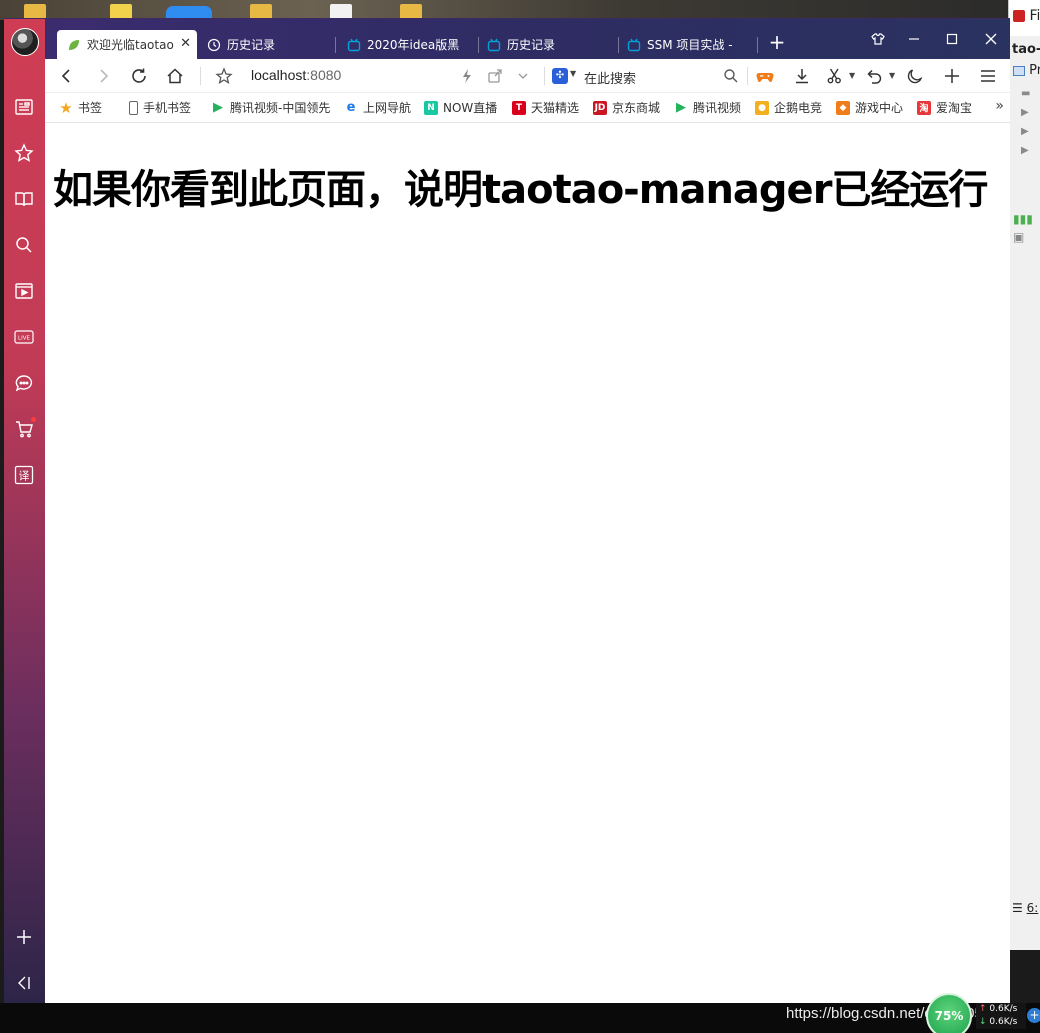 The height and width of the screenshot is (1033, 1040). Describe the element at coordinates (798, 108) in the screenshot. I see `bookmark-label: 企鹅电竞` at that location.